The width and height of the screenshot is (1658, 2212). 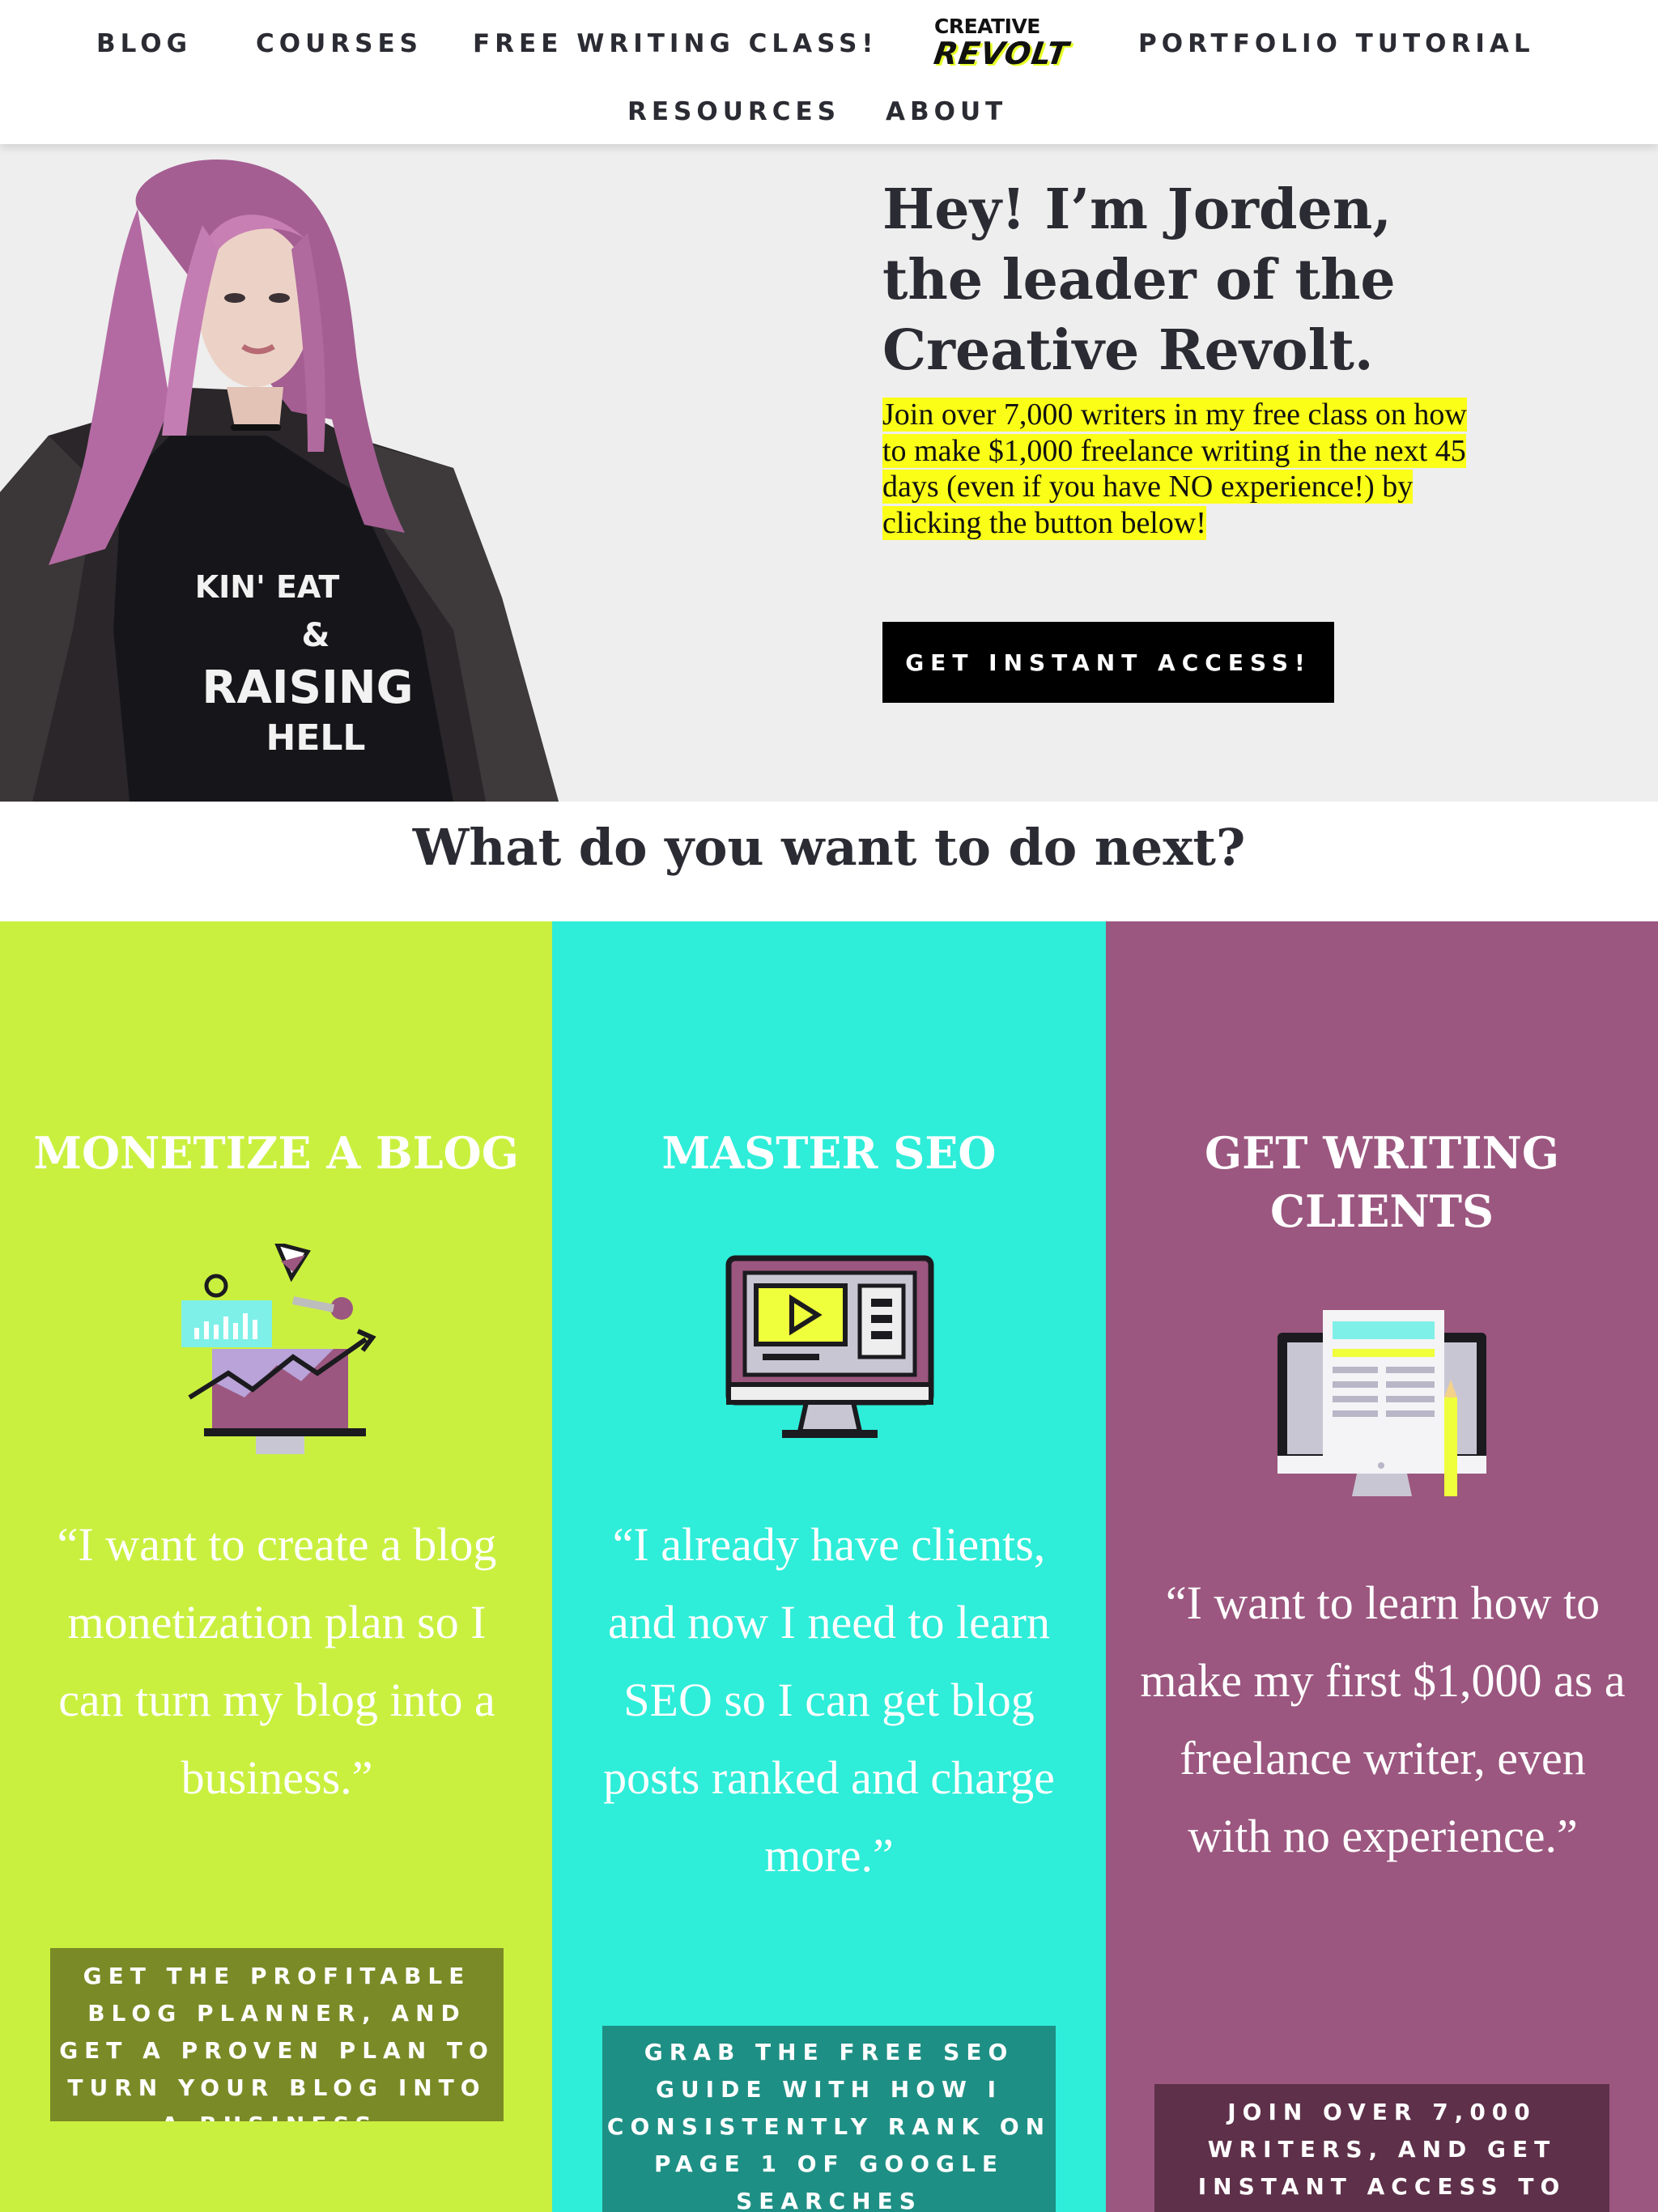 I want to click on nav-link-resources: RESOURCES, so click(x=733, y=112).